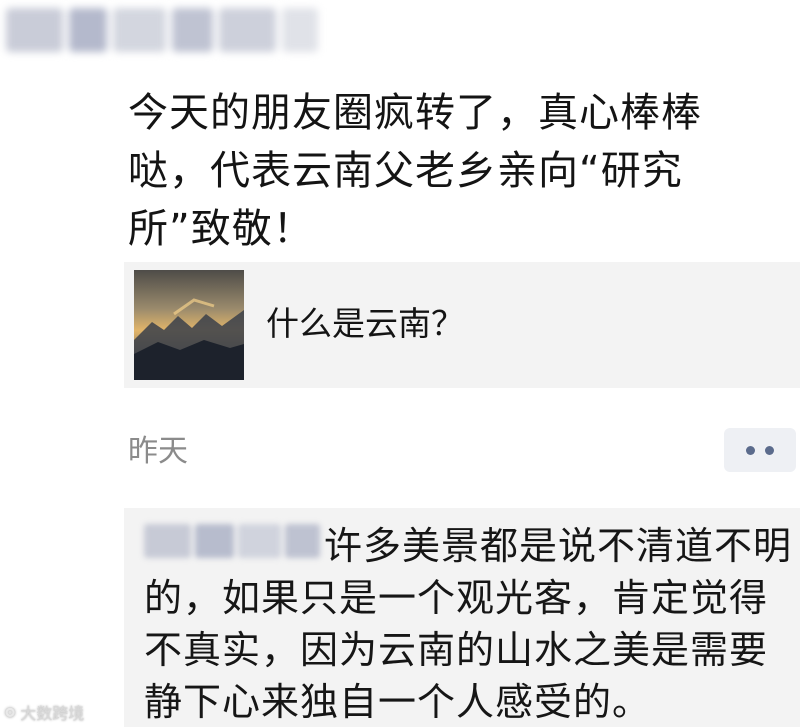  What do you see at coordinates (365, 323) in the screenshot?
I see `link-title: 什么是云南？` at bounding box center [365, 323].